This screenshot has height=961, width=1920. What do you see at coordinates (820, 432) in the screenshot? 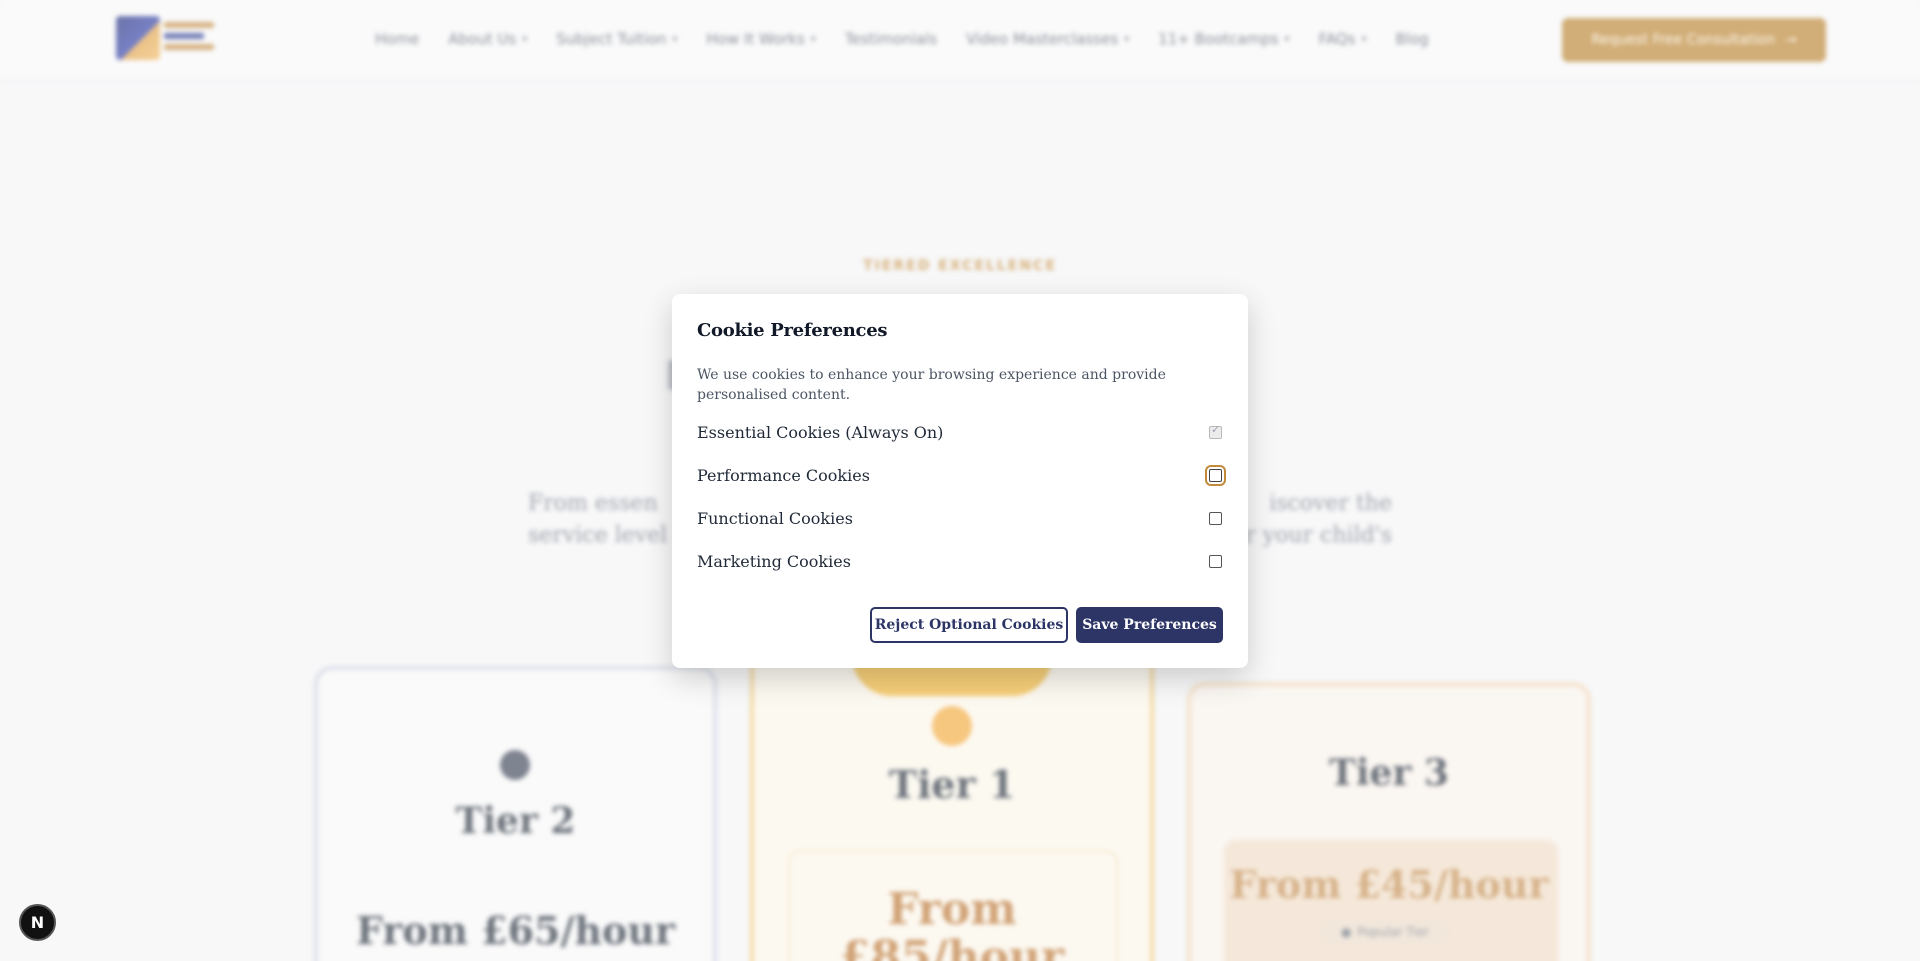
I see `cookie-option-label: Essential Cookies (Always On)` at bounding box center [820, 432].